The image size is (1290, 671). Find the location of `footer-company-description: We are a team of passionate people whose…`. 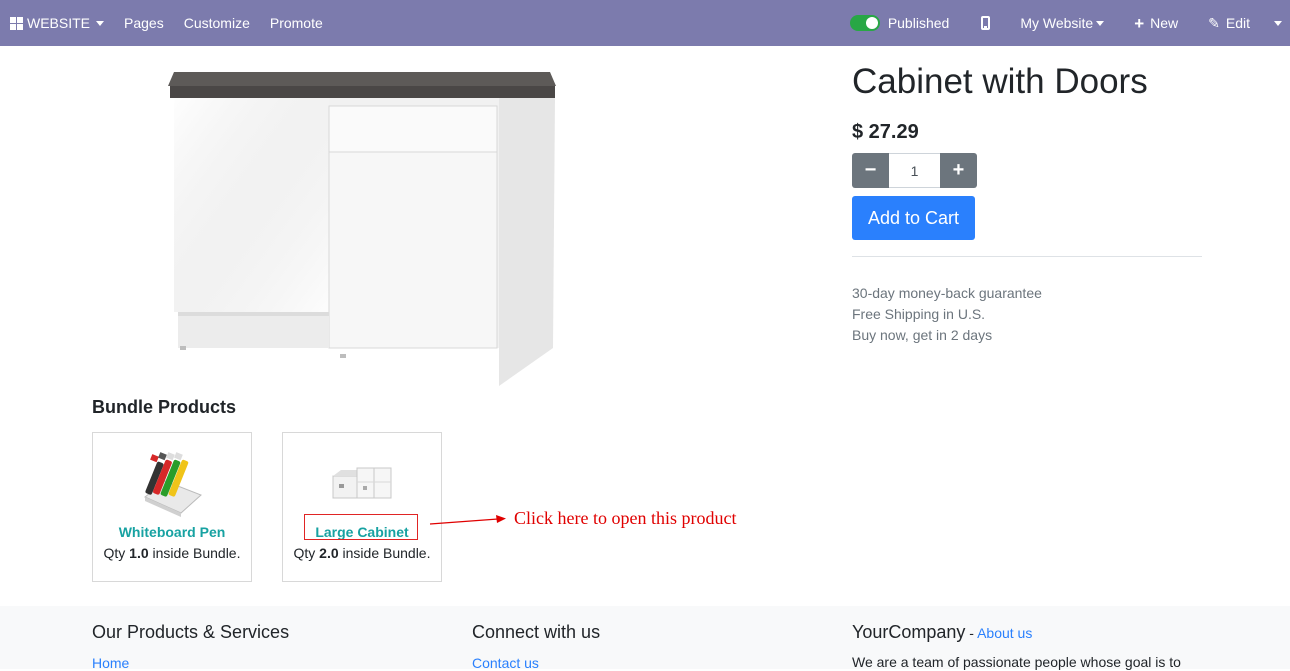

footer-company-description: We are a team of passionate people whose… is located at coordinates (1016, 662).